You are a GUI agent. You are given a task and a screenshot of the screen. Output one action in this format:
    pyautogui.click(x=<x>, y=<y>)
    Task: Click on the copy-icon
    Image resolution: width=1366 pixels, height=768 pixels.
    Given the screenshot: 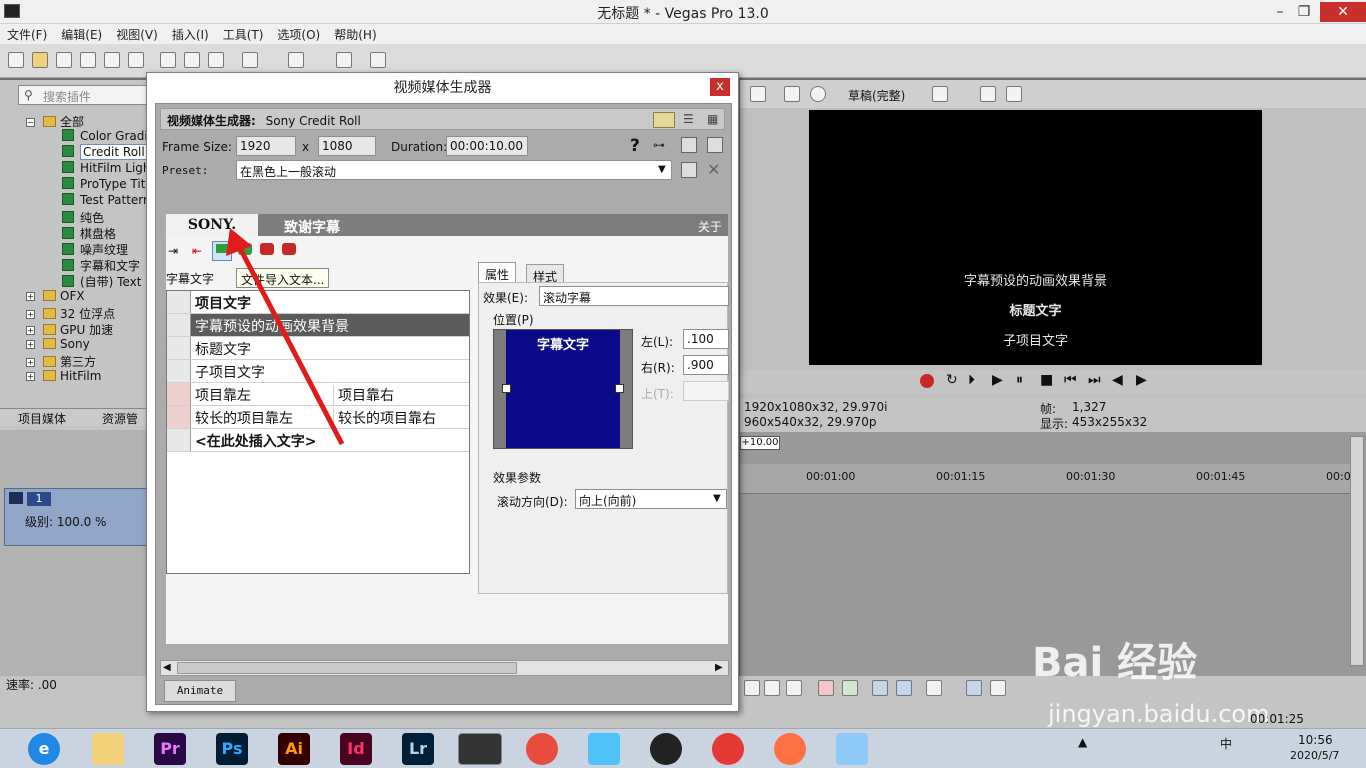 What is the action you would take?
    pyautogui.click(x=192, y=60)
    